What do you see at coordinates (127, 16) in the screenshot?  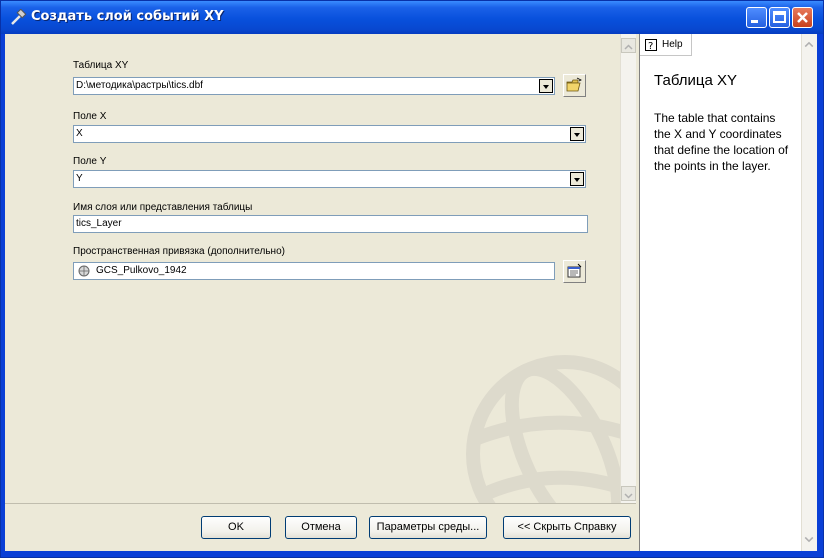 I see `window-title: Создать слой событий XY` at bounding box center [127, 16].